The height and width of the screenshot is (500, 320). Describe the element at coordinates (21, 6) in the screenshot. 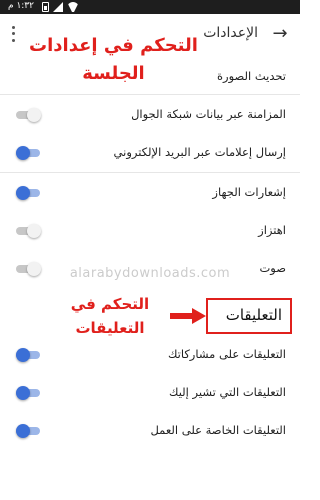

I see `status-time: ١:٣٢ م` at that location.